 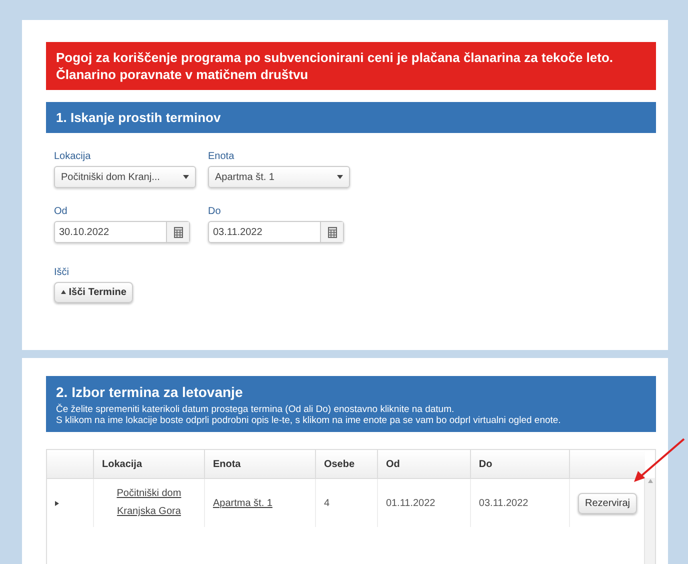 I want to click on scrollbar, so click(x=649, y=521).